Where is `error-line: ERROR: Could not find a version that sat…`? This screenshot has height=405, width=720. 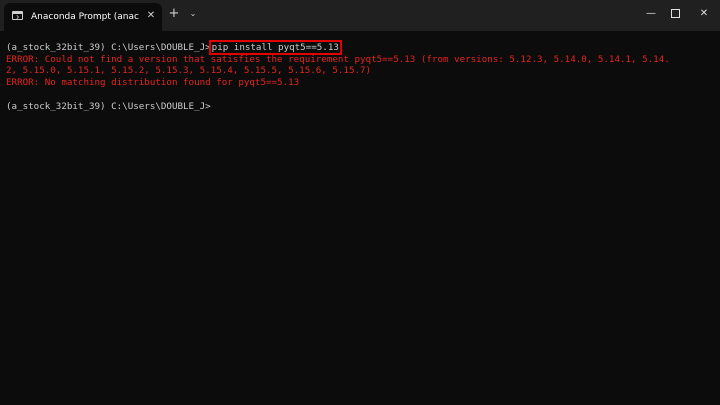 error-line: ERROR: Could not find a version that sat… is located at coordinates (338, 59).